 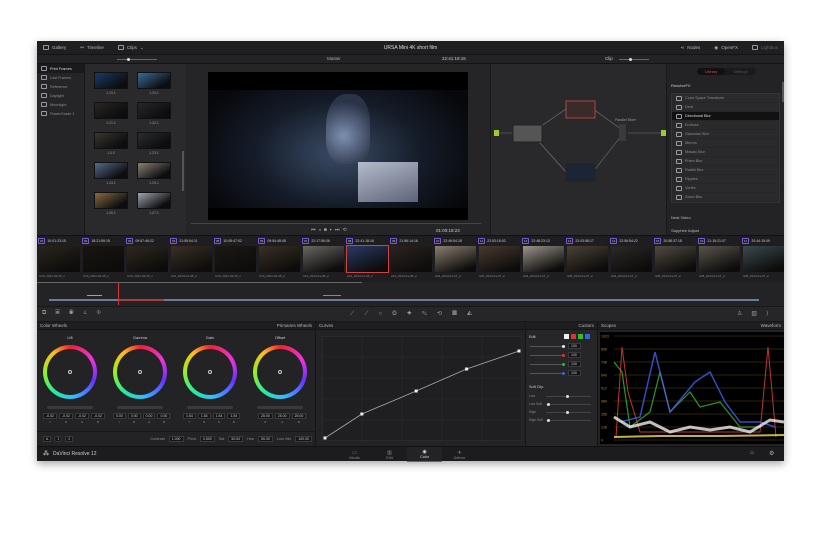 I want to click on stills-scrollbar, so click(x=183, y=171).